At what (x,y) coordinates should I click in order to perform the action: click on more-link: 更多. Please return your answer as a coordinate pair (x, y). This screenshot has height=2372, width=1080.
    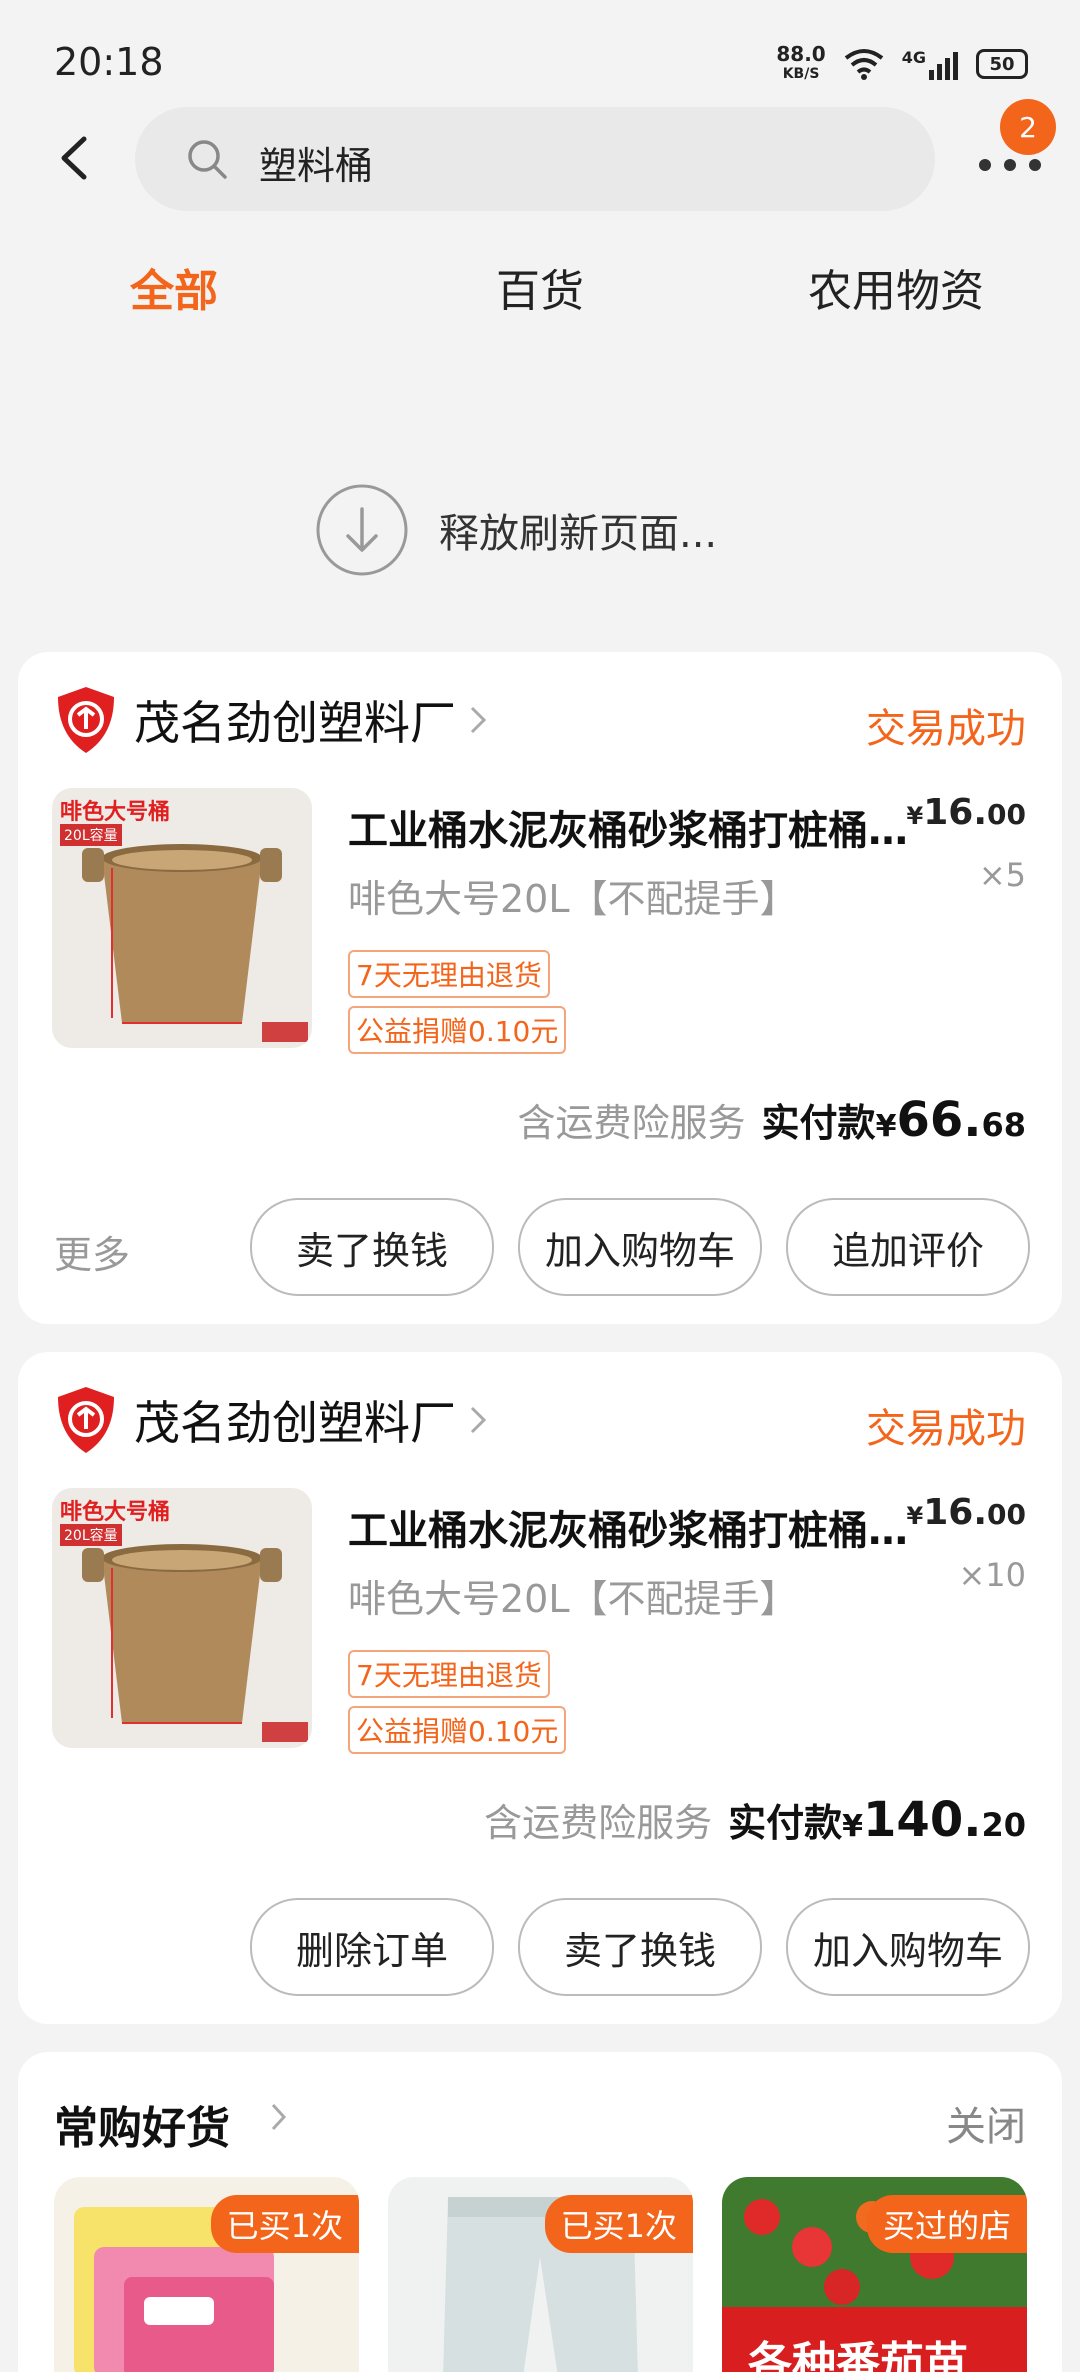
    Looking at the image, I should click on (92, 1251).